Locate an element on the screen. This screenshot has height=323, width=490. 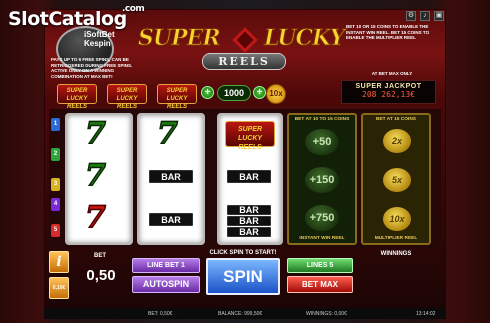
bet-max-button: BET MAX is located at coordinates (320, 284).